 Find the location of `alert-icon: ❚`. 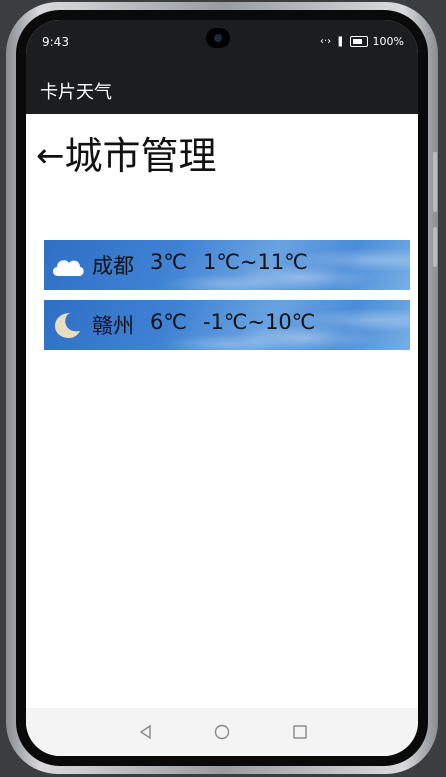

alert-icon: ❚ is located at coordinates (340, 41).